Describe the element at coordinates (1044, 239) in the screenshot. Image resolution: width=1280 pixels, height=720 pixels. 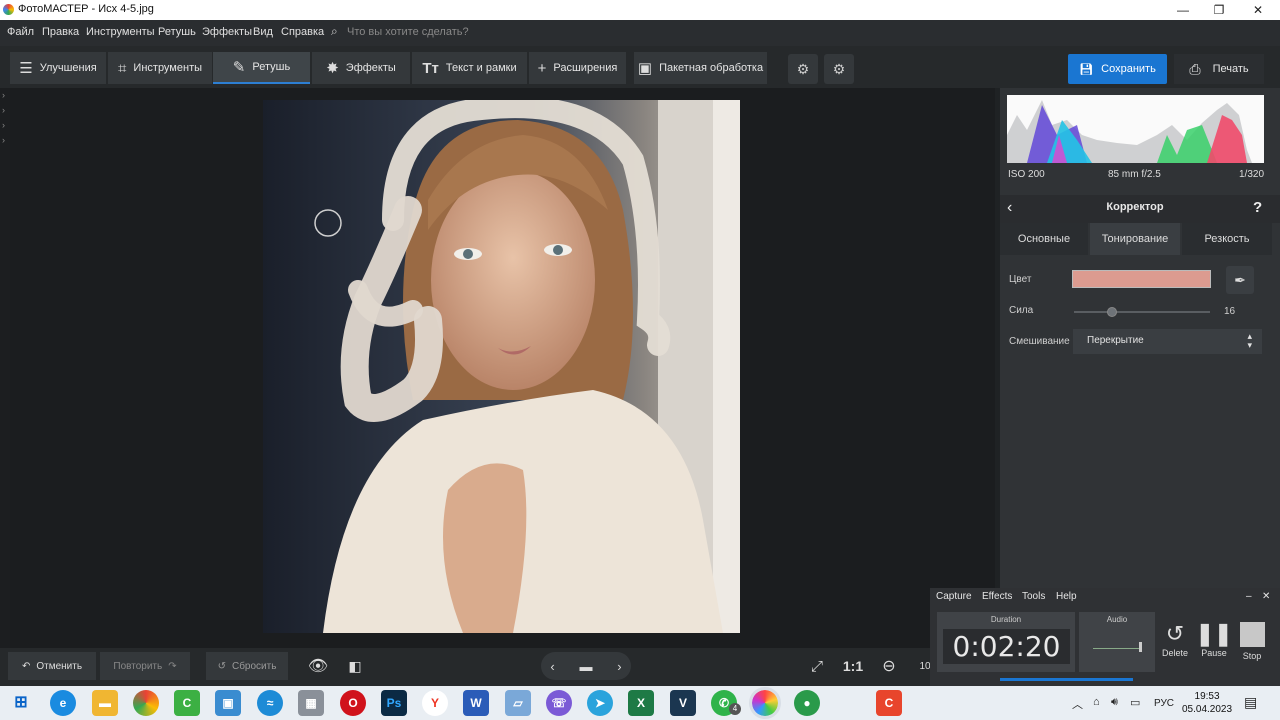
I see `tab-basic: Основные` at that location.